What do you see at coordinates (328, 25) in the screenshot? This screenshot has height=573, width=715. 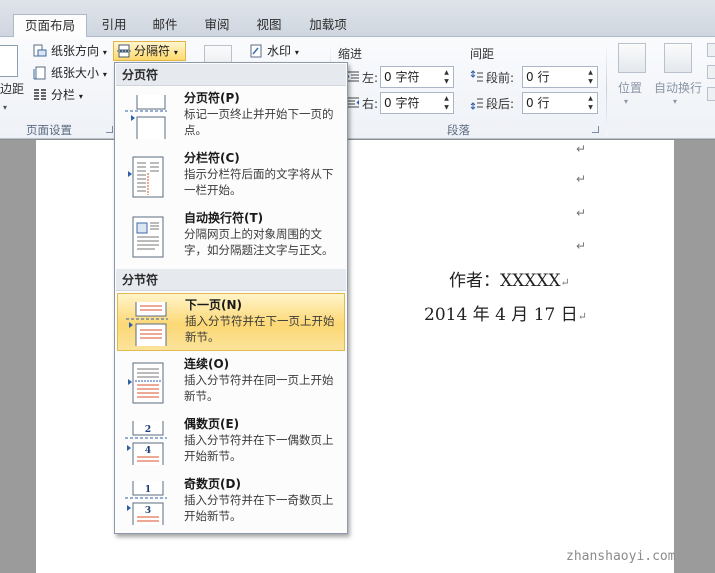 I see `tab-add-ins: 加载项` at bounding box center [328, 25].